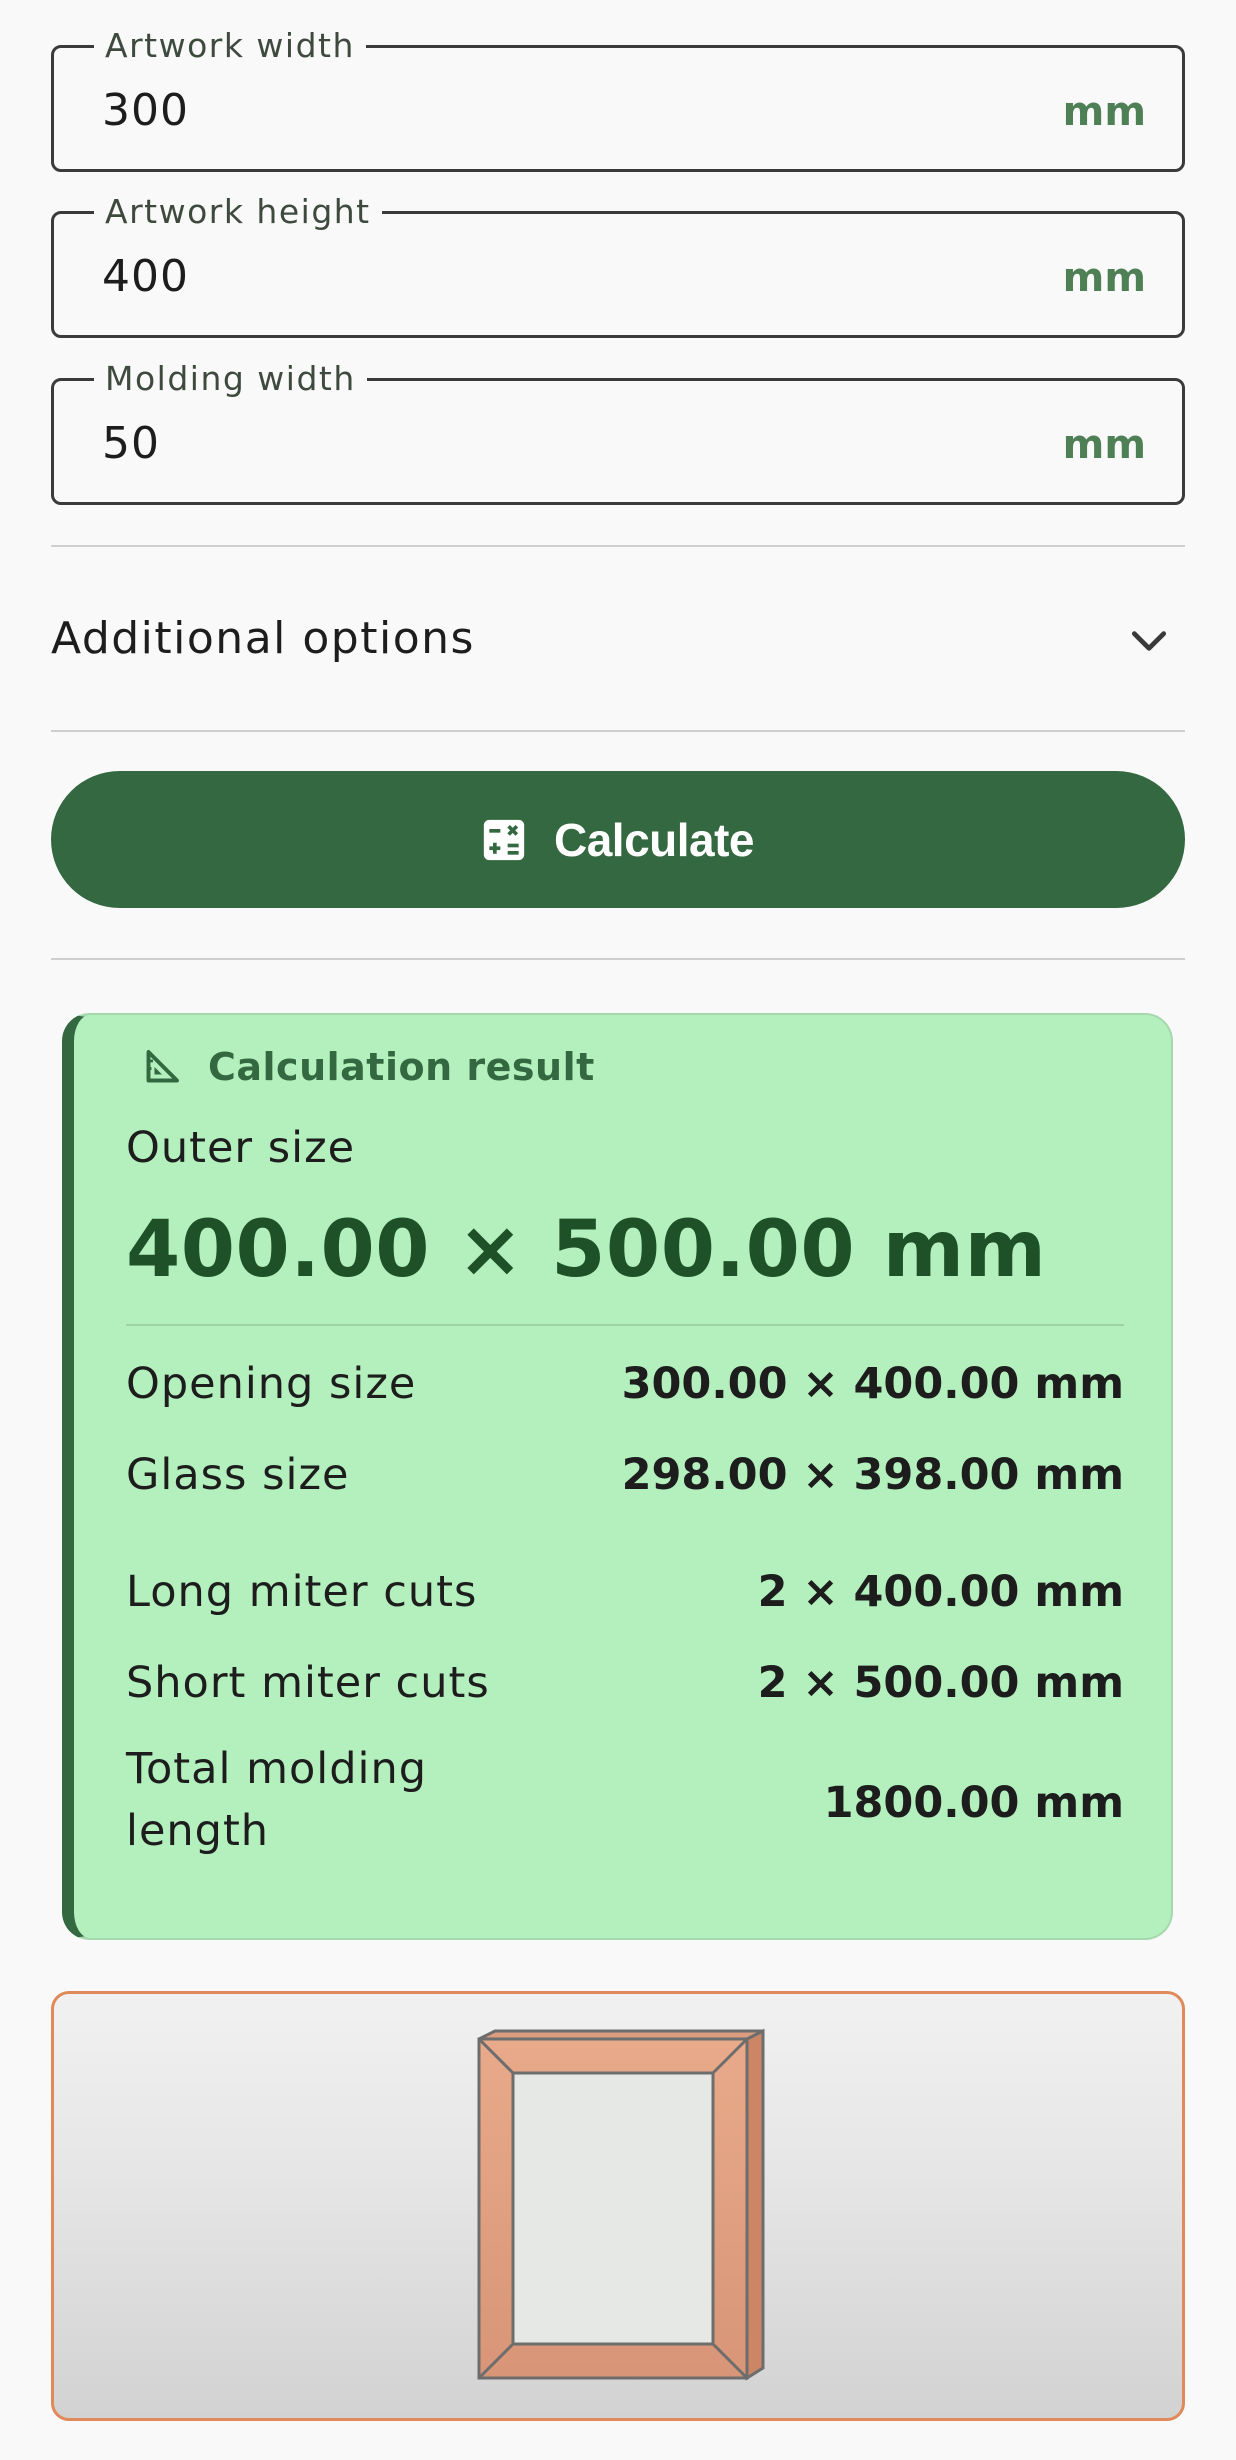 The image size is (1236, 2460). What do you see at coordinates (755, 2204) in the screenshot?
I see `frame-side` at bounding box center [755, 2204].